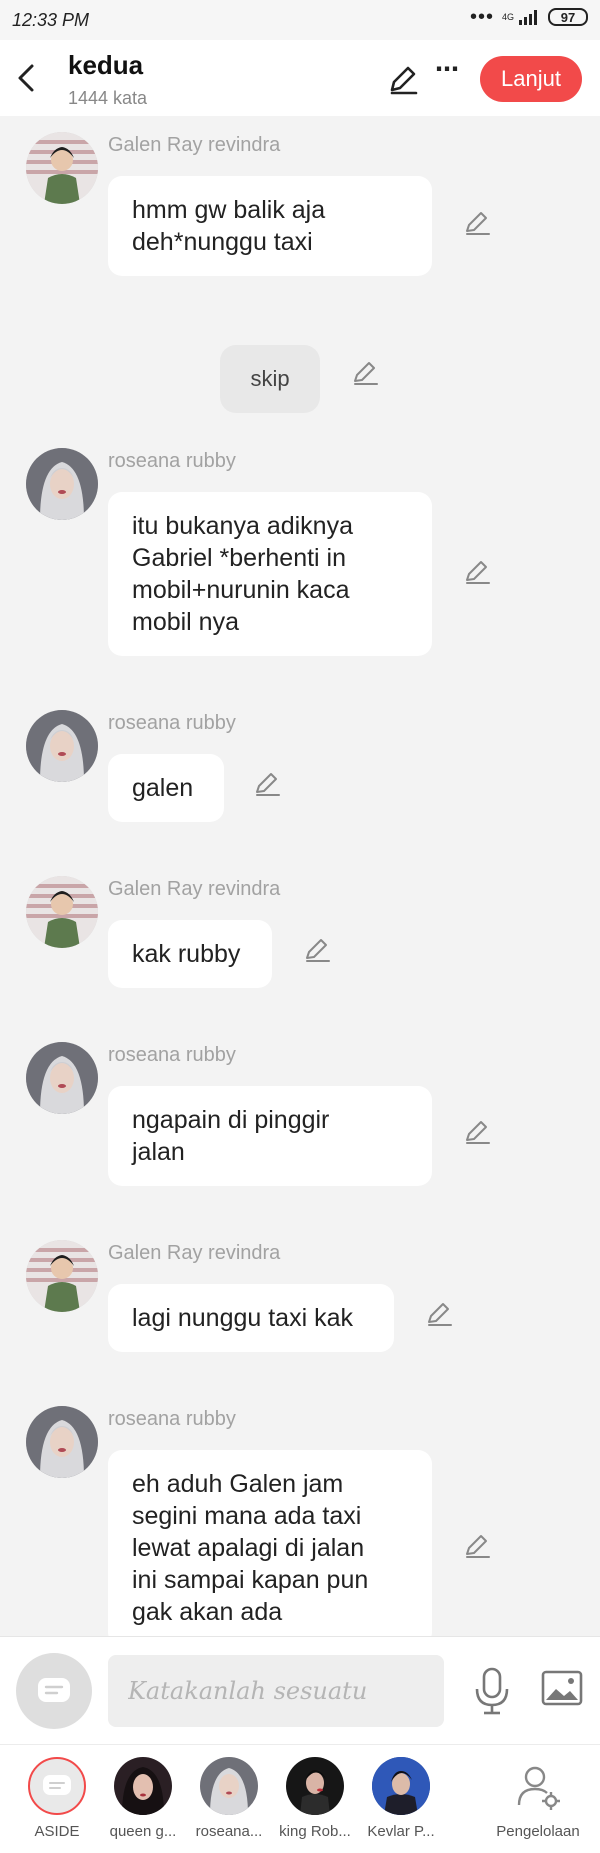  I want to click on edit-title-button, so click(403, 79).